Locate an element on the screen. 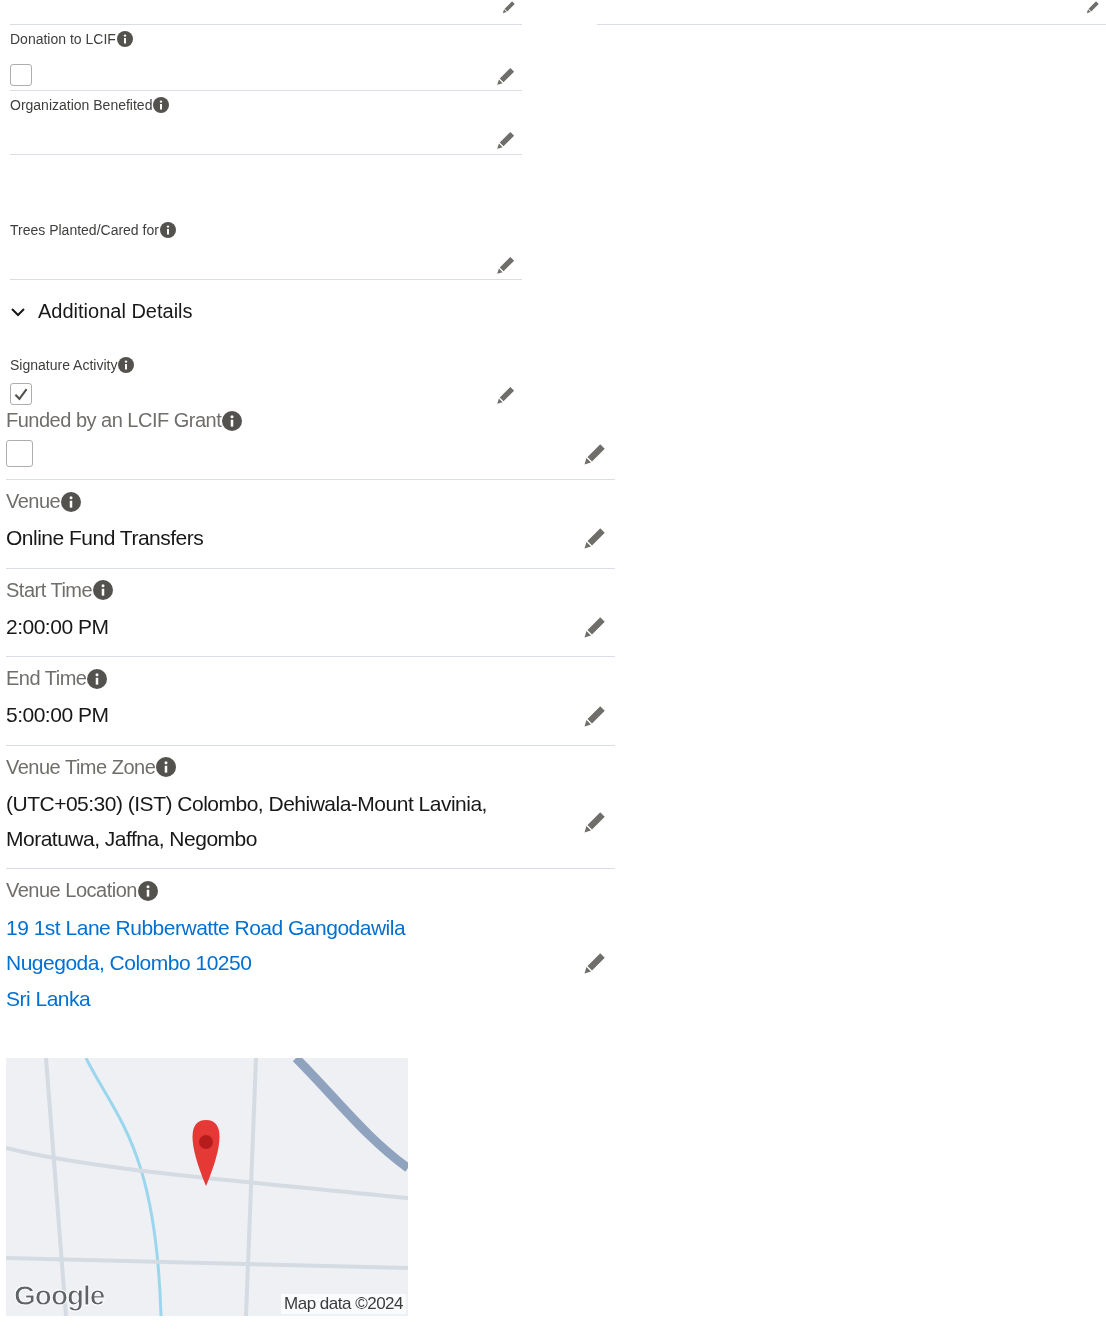 This screenshot has width=1106, height=1331. field-value: 5:00:00 PM is located at coordinates (57, 715).